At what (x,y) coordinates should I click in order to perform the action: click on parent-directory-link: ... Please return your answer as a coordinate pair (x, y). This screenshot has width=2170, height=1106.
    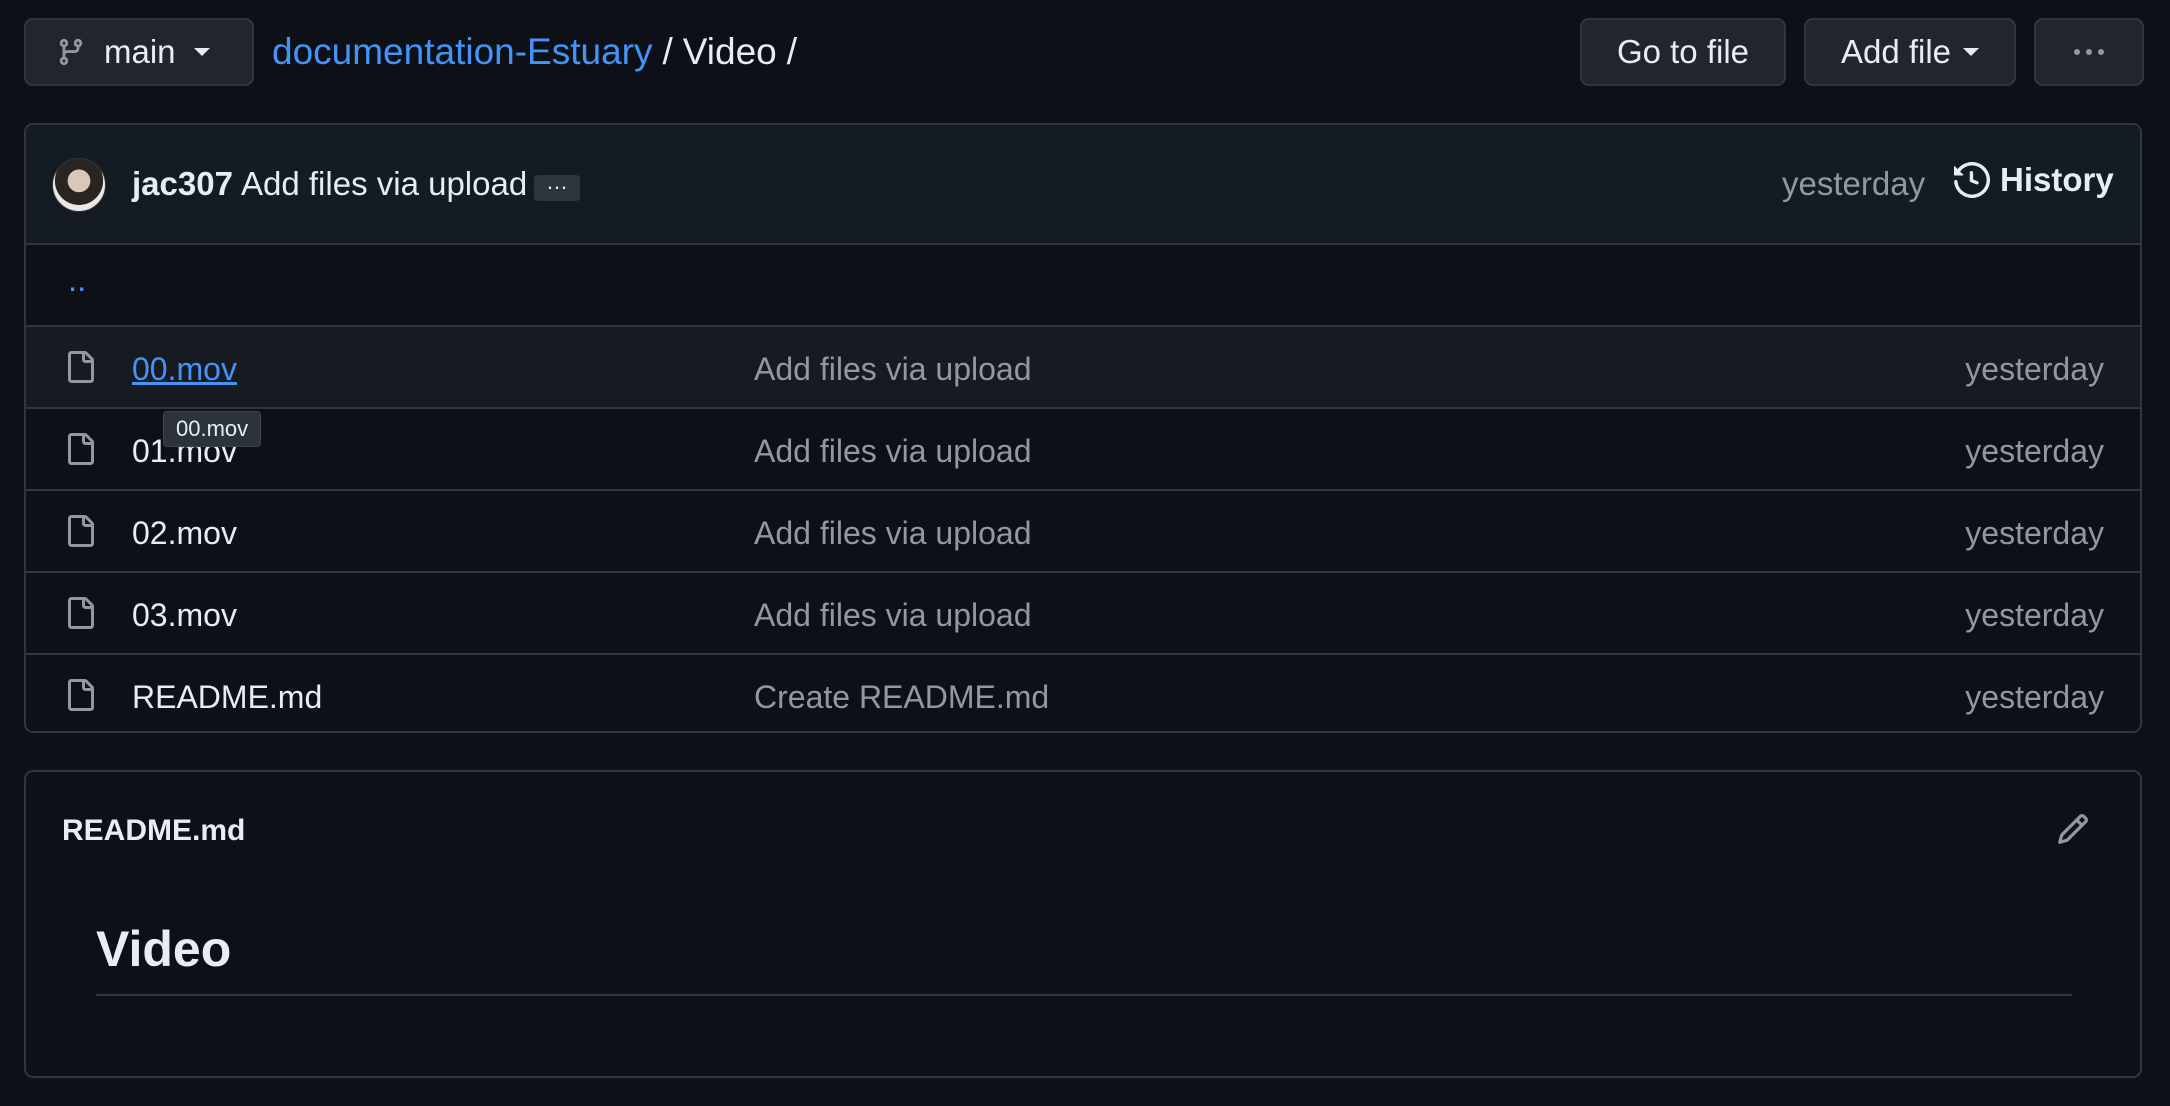
    Looking at the image, I should click on (77, 280).